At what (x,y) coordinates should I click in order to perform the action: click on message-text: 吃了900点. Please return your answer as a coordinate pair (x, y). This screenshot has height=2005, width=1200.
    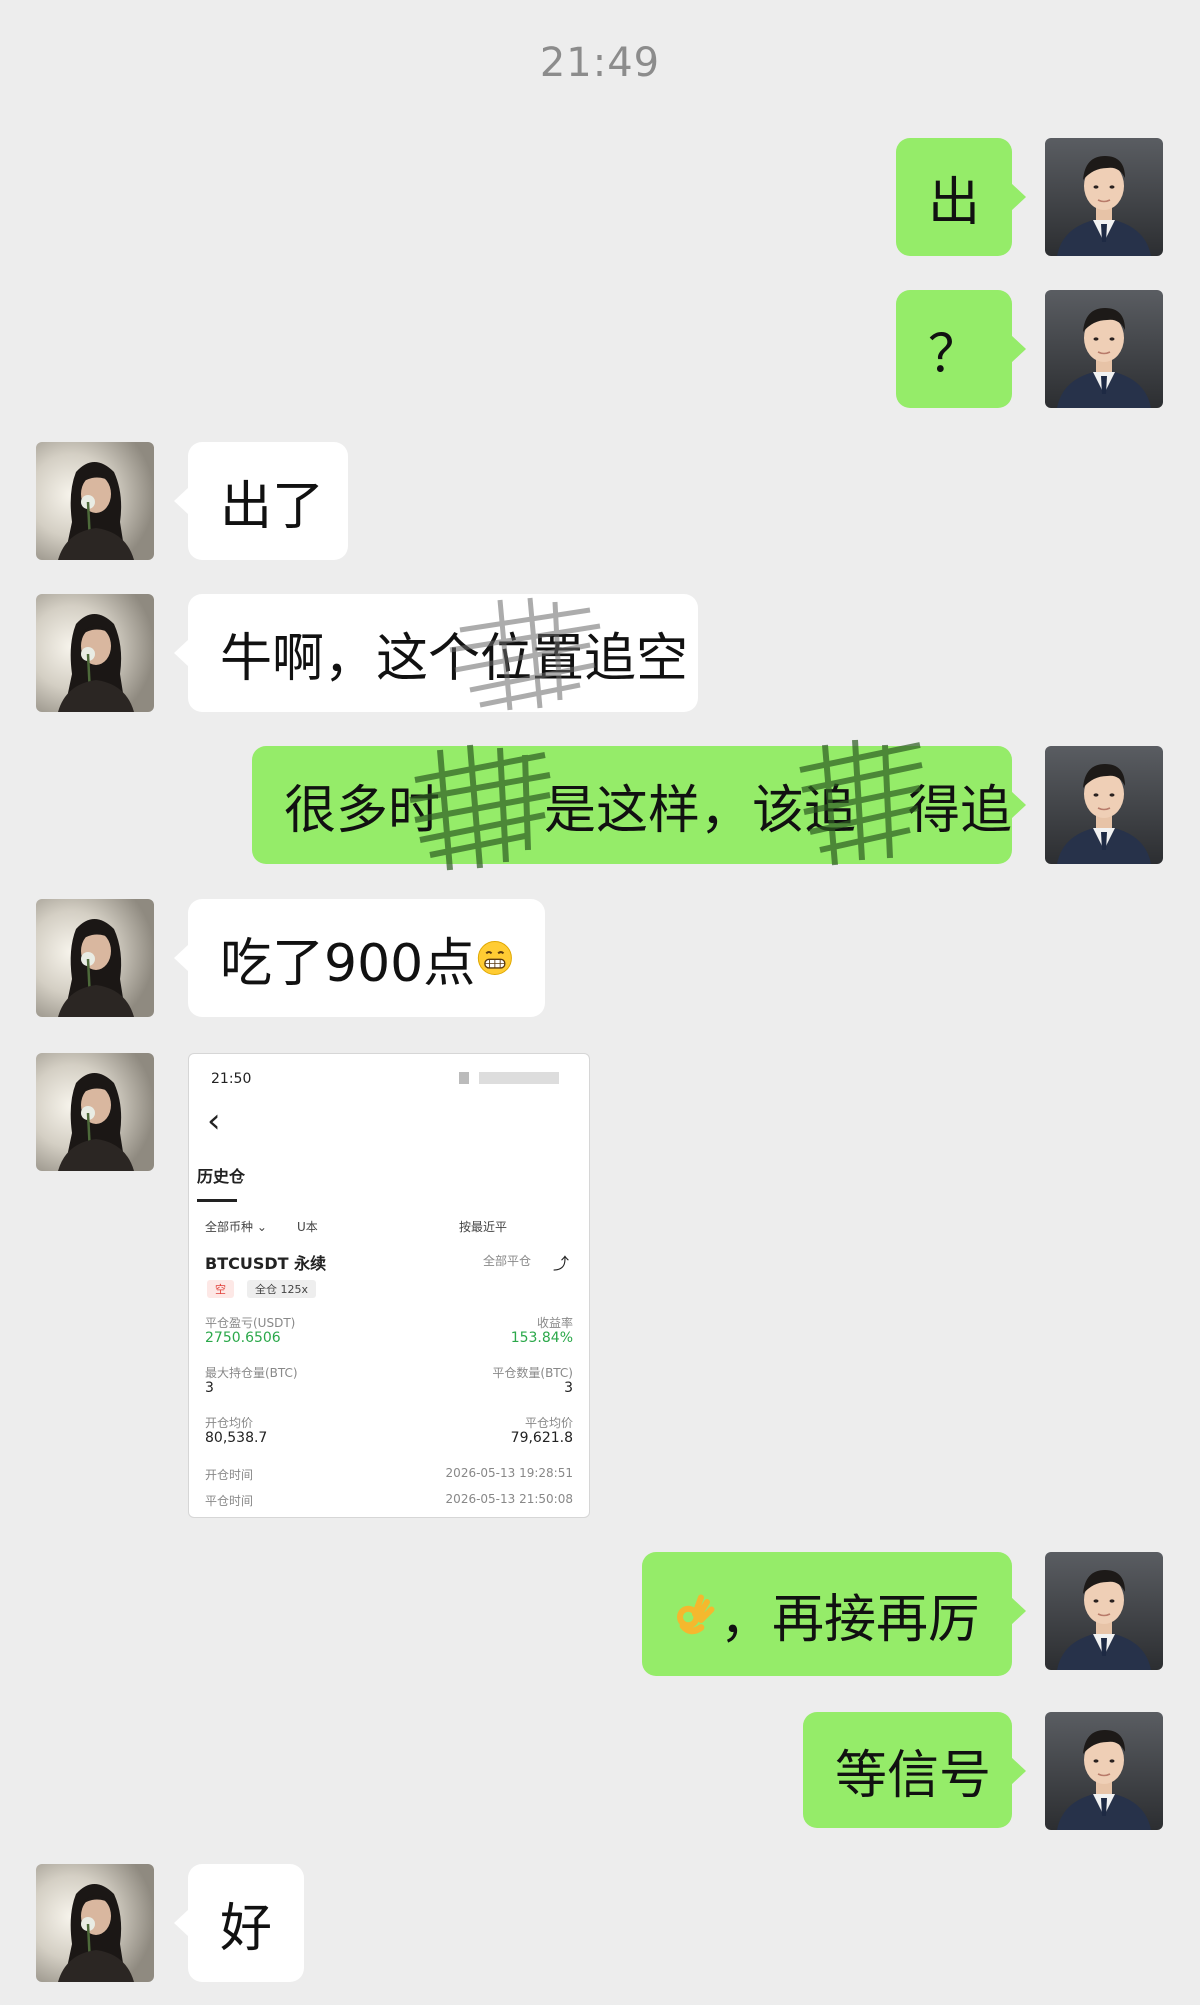
    Looking at the image, I should click on (348, 963).